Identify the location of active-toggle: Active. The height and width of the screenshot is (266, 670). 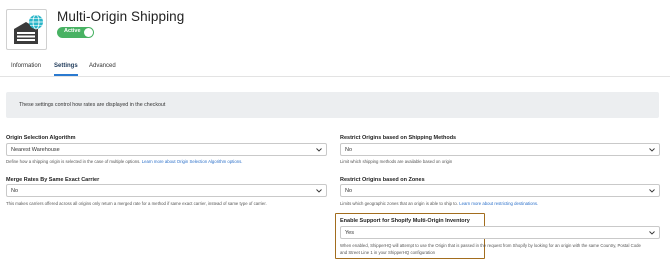
(75, 32).